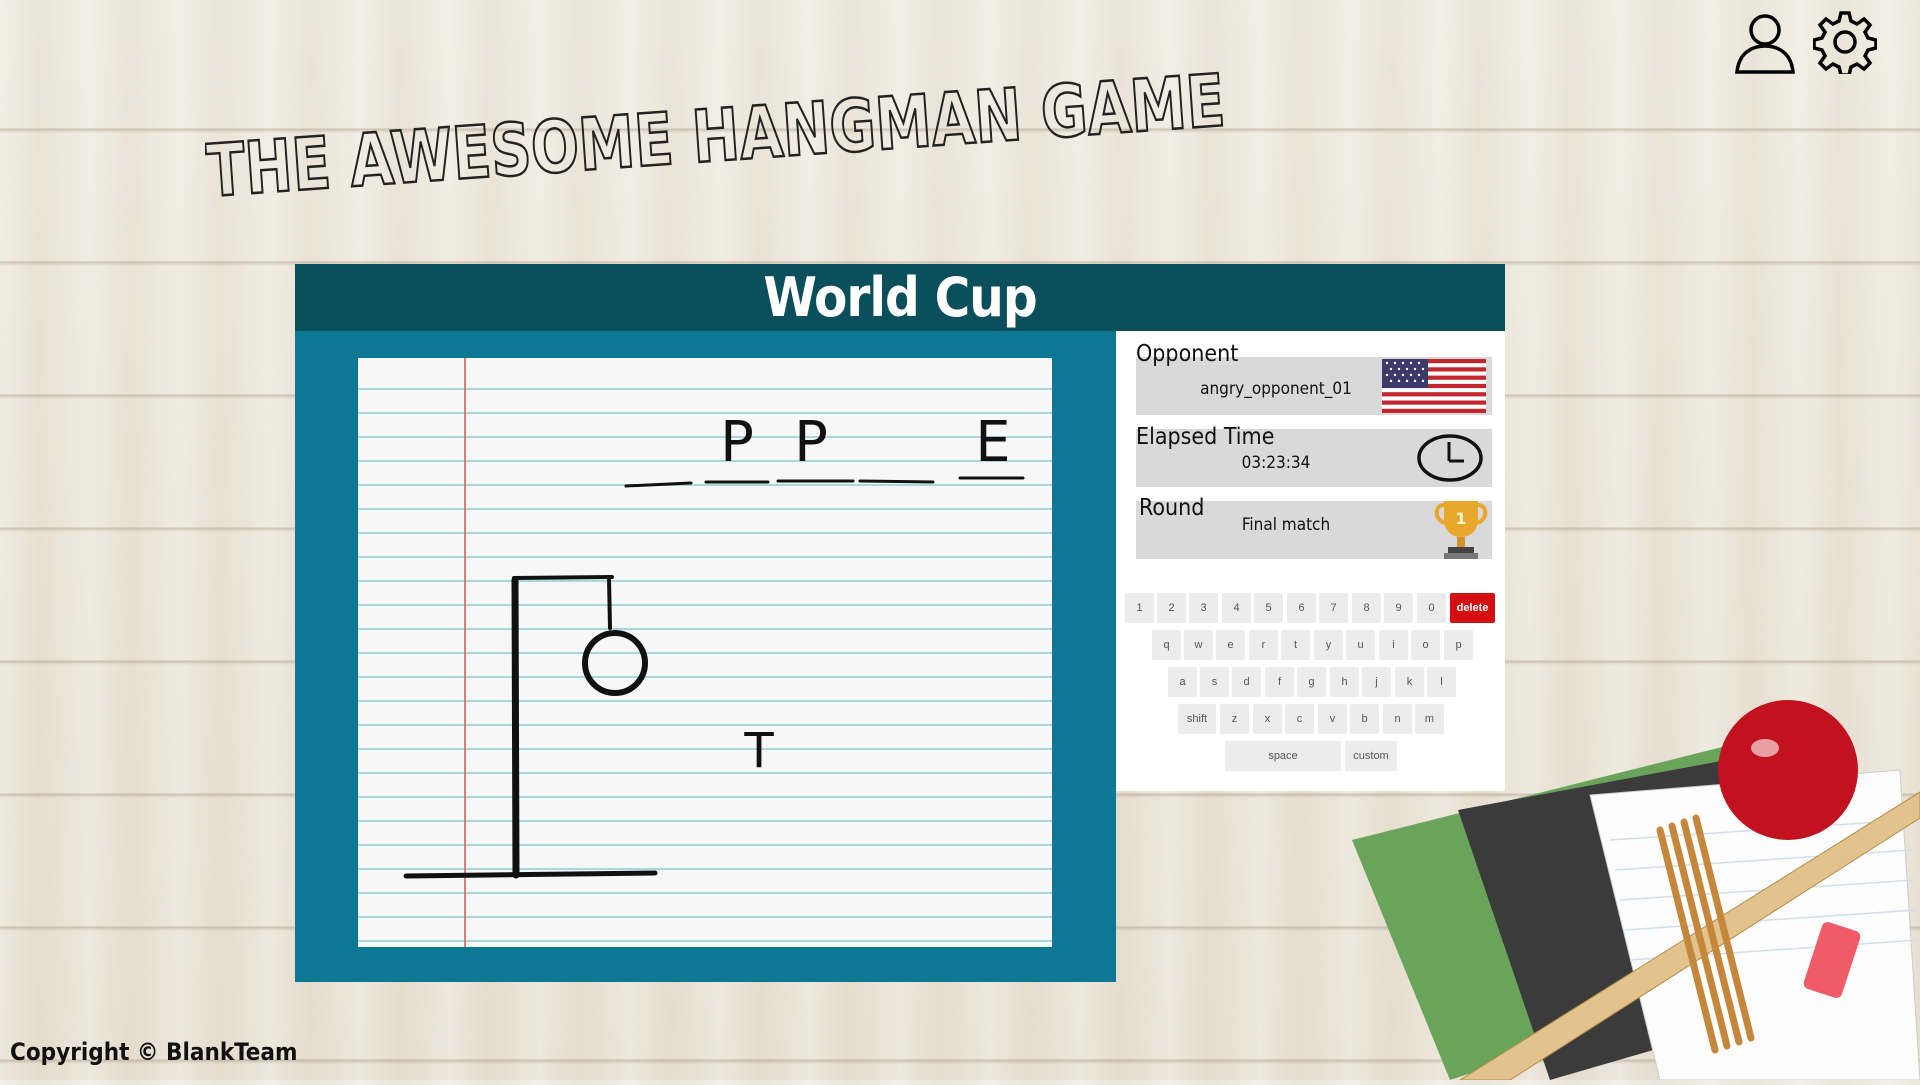 The height and width of the screenshot is (1085, 1920). What do you see at coordinates (1205, 437) in the screenshot?
I see `elapsed-time-label: Elapsed Time` at bounding box center [1205, 437].